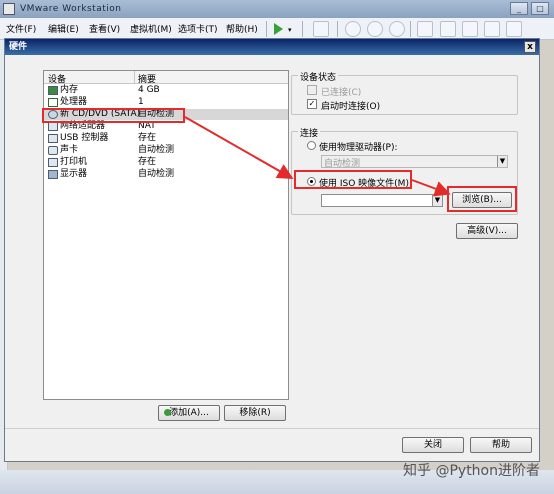 Image resolution: width=554 pixels, height=494 pixels. Describe the element at coordinates (290, 30) in the screenshot. I see `power-dropdown-icon: ▾` at that location.